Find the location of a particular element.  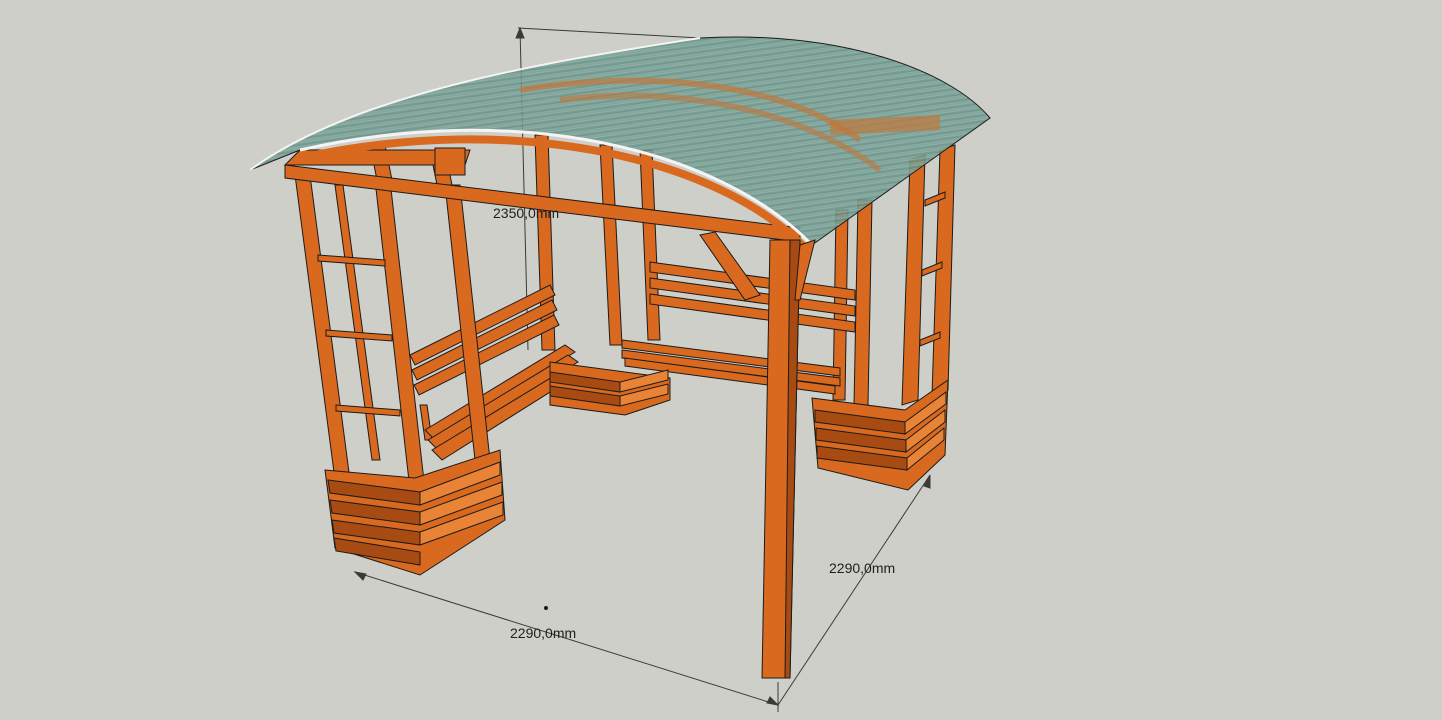

cursor-marker is located at coordinates (546, 608).